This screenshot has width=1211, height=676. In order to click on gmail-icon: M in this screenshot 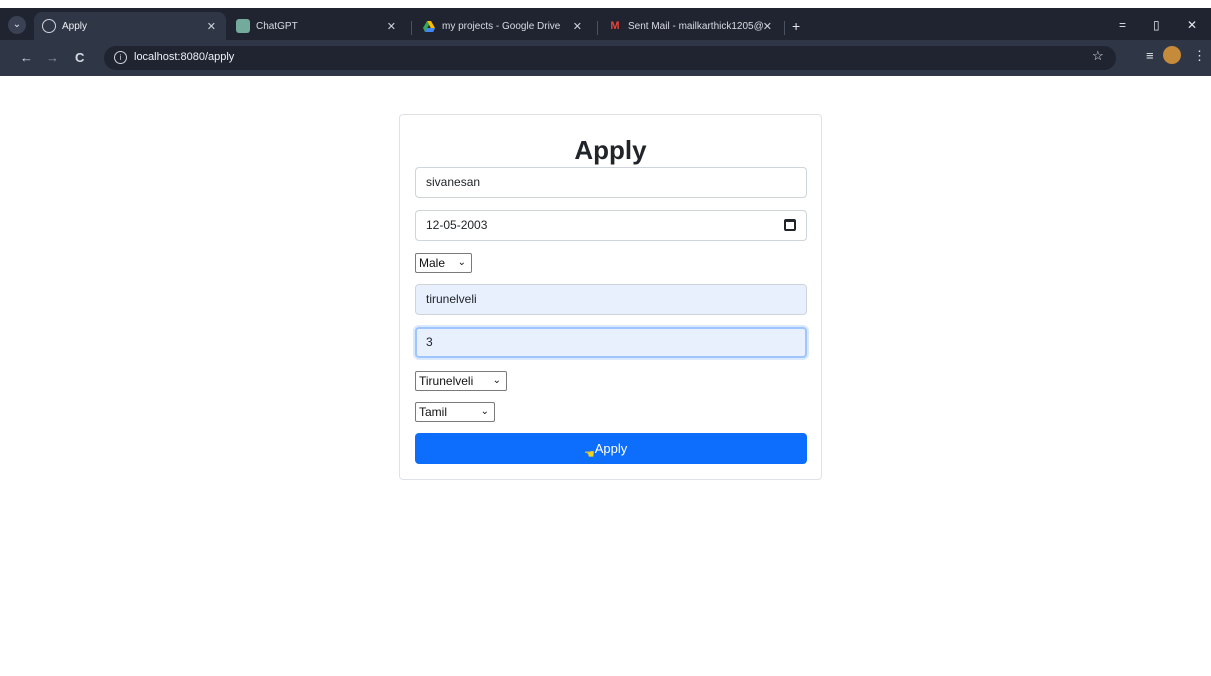, I will do `click(615, 26)`.